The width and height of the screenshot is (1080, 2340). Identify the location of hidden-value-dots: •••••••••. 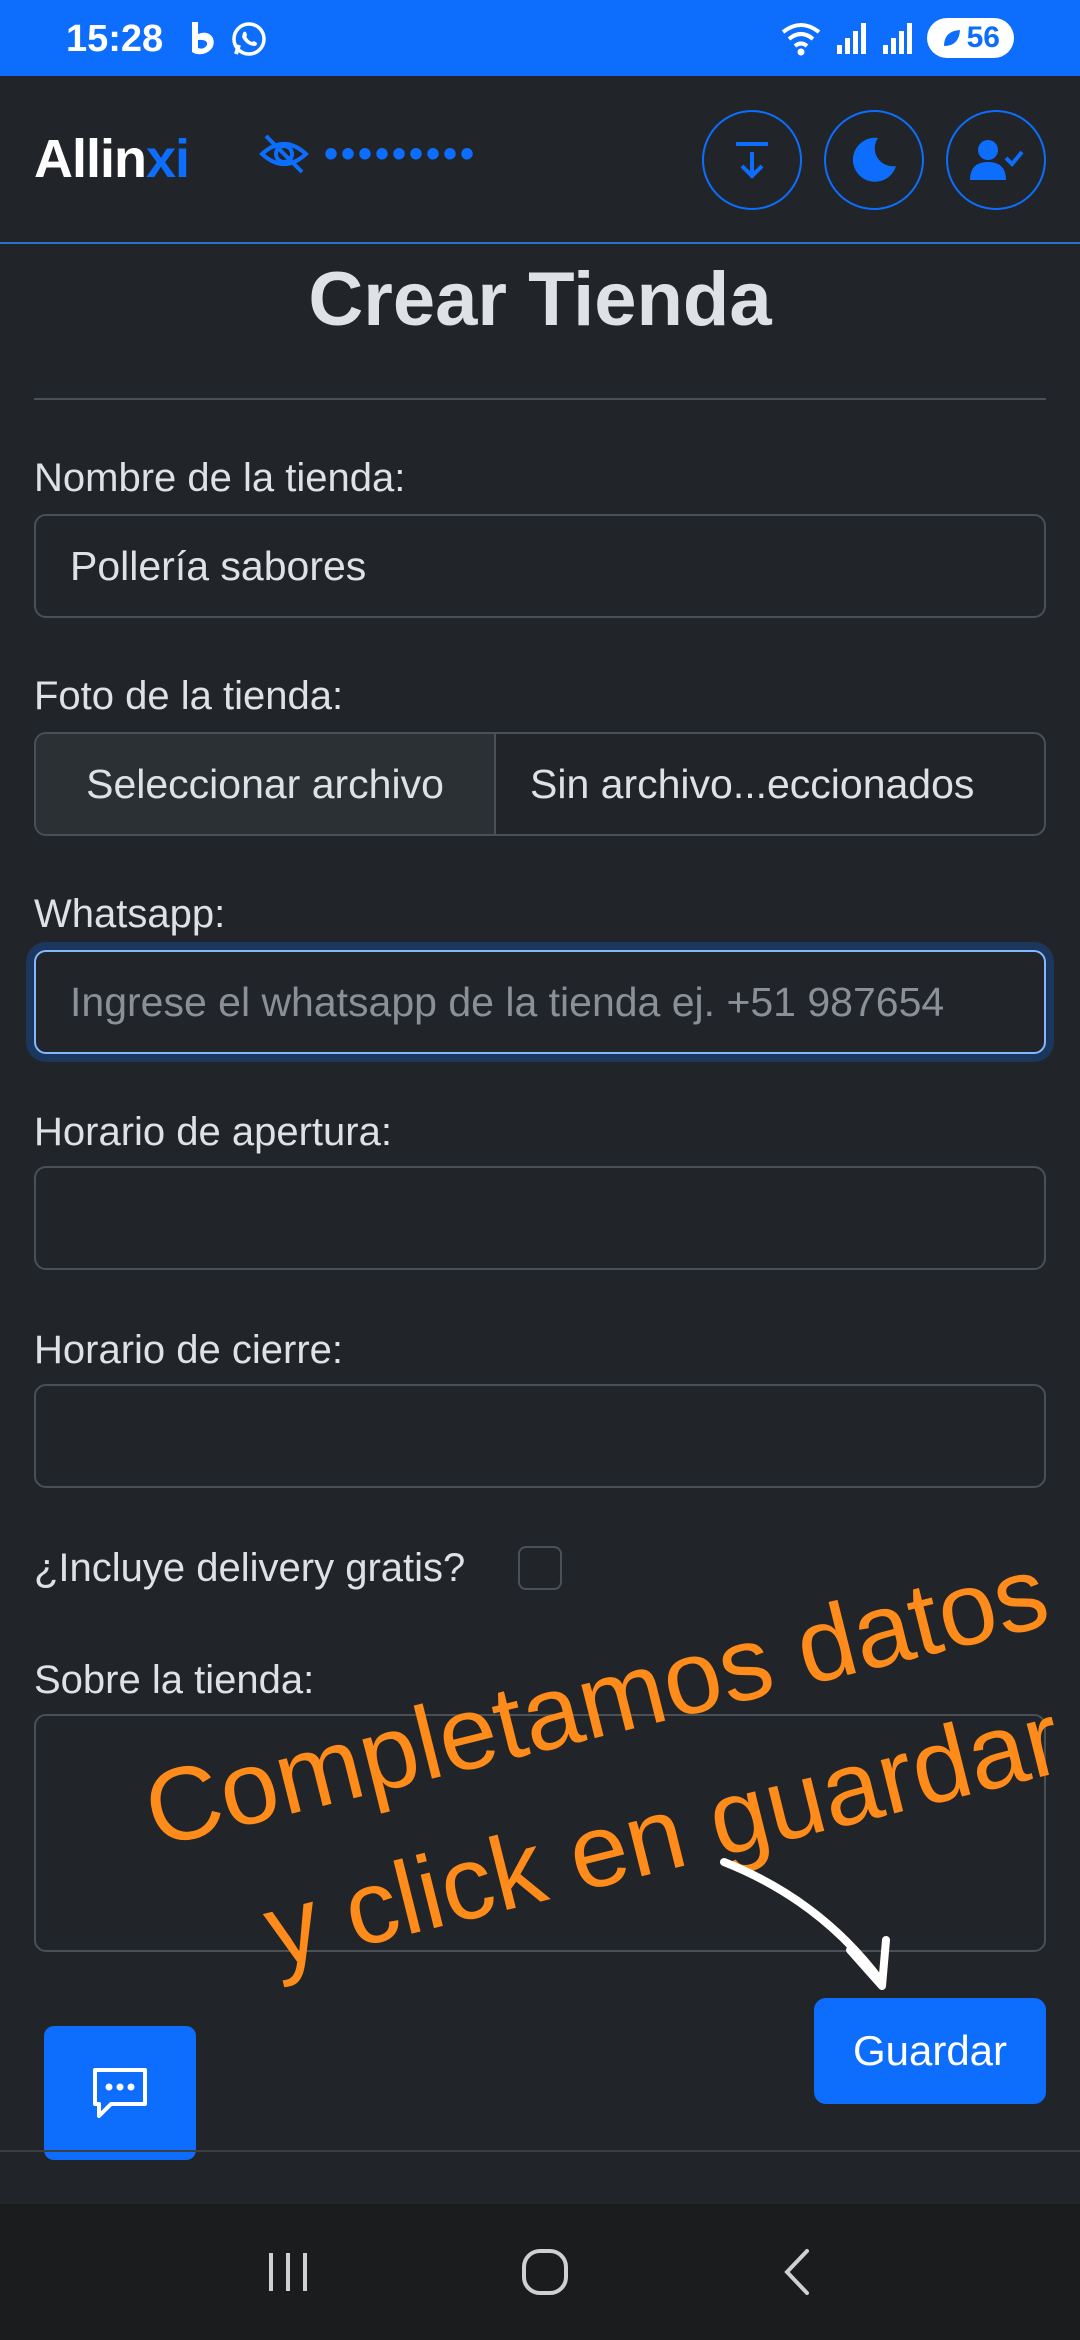
(401, 154).